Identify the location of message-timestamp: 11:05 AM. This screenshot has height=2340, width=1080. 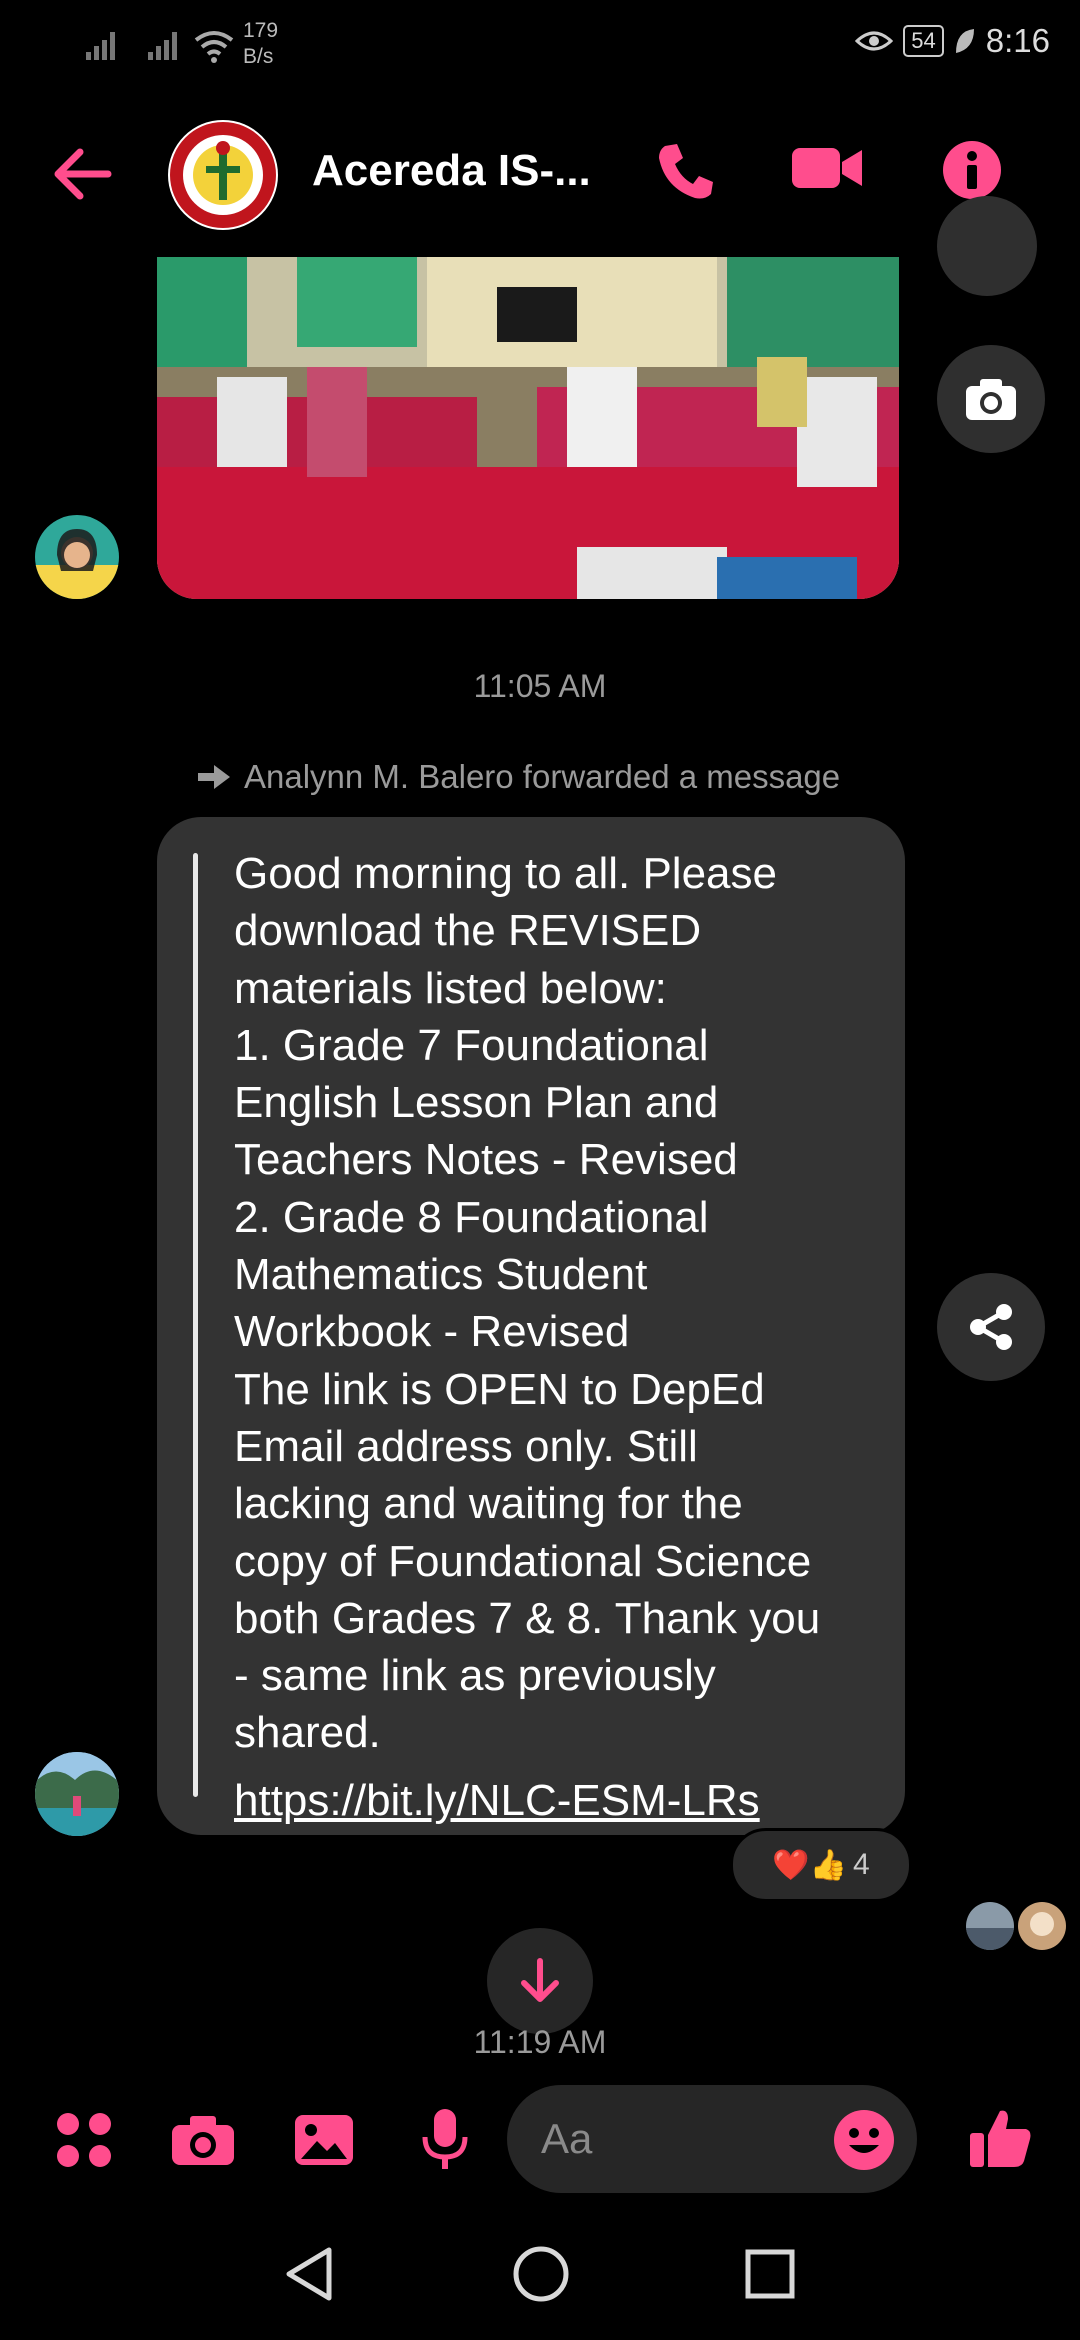
(540, 686).